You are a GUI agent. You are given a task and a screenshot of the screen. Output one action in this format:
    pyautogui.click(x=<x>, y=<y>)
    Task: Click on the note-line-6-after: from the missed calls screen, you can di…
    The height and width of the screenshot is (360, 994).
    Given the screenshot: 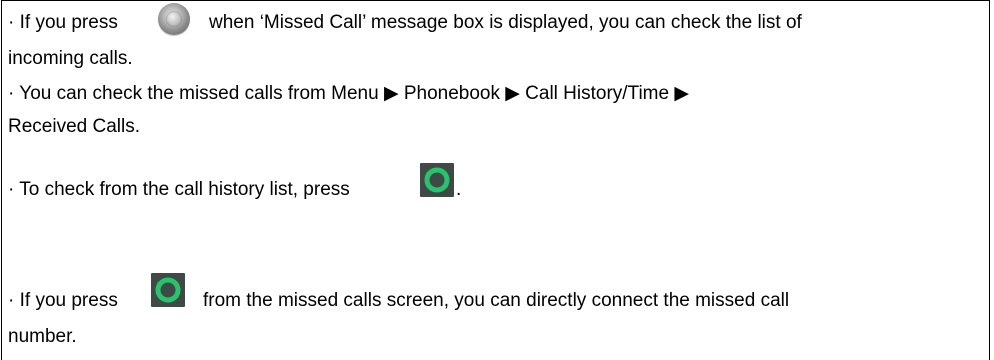 What is the action you would take?
    pyautogui.click(x=496, y=300)
    